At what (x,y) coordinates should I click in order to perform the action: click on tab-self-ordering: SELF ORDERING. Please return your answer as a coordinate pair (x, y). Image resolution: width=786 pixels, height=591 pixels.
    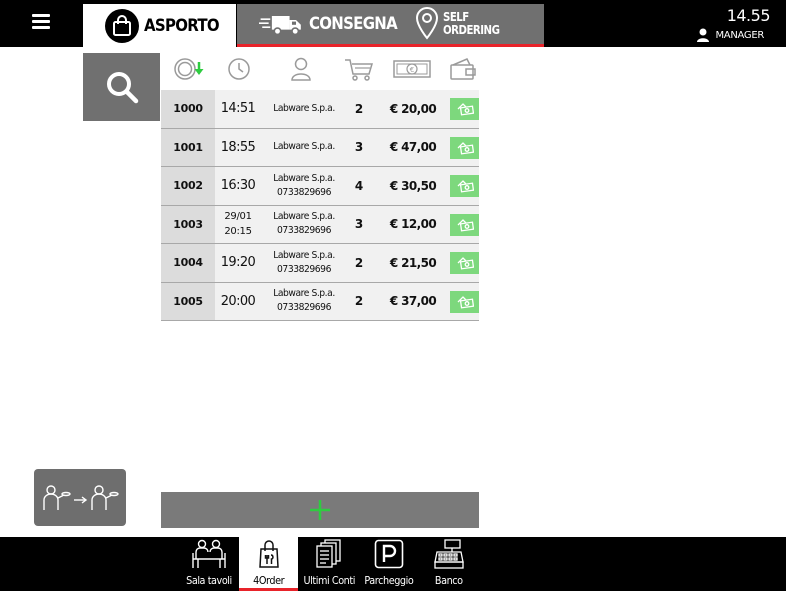
    Looking at the image, I should click on (476, 24).